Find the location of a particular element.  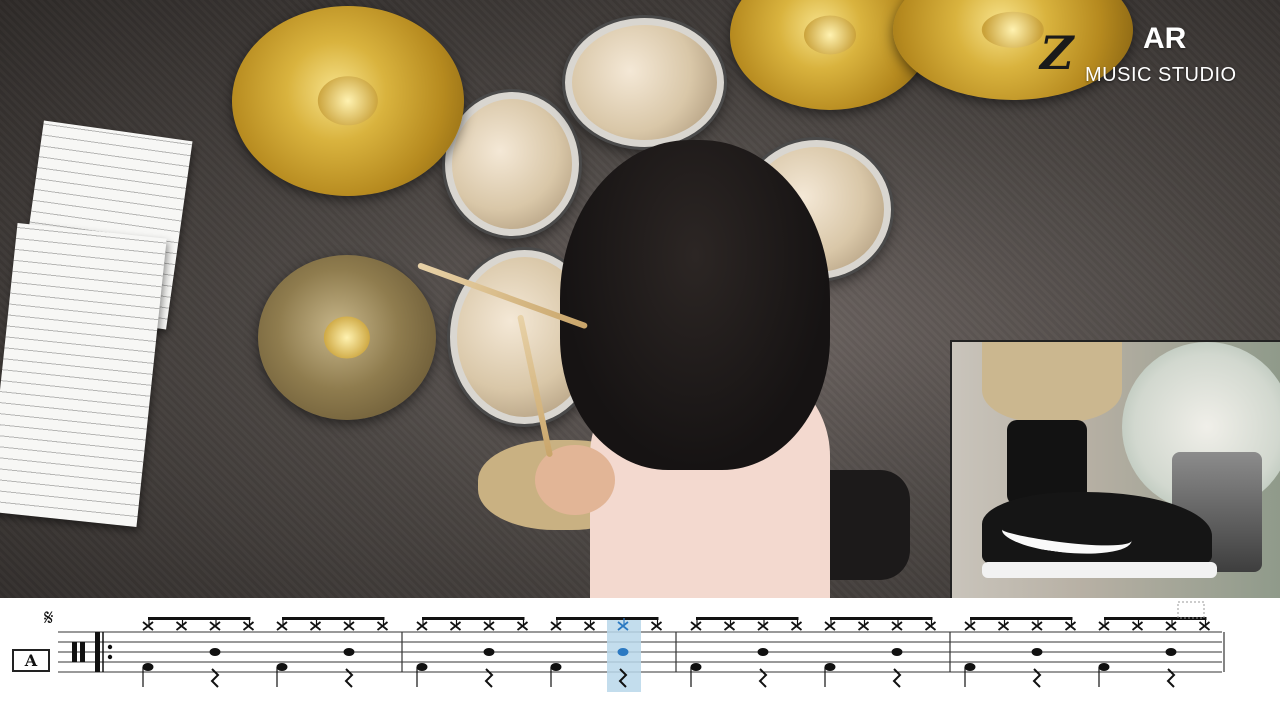

tom-drum-right is located at coordinates (644, 82).